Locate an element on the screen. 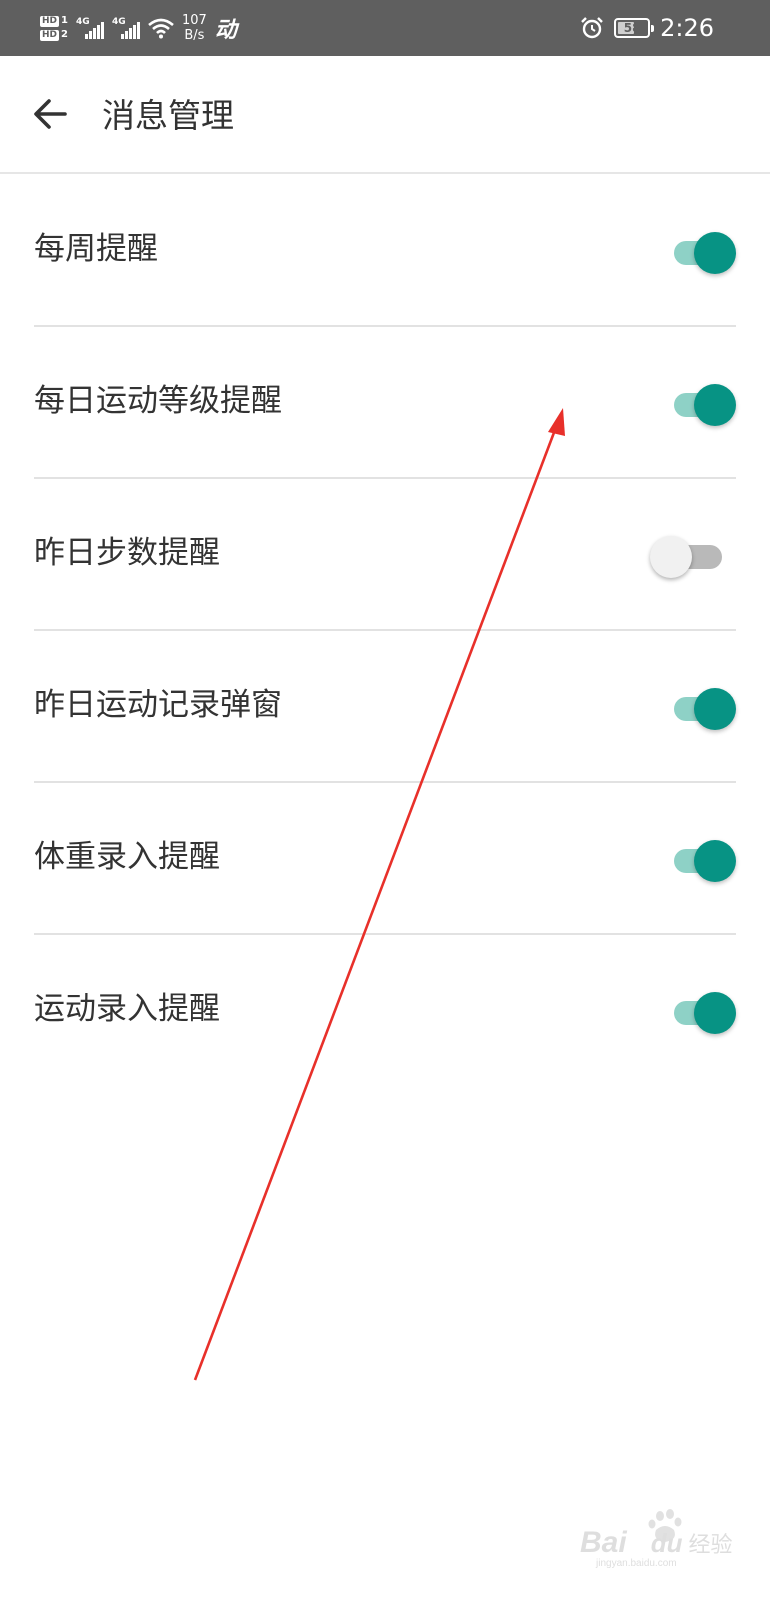 Image resolution: width=770 pixels, height=1600 pixels. sim2-hd-icon: HD 2 is located at coordinates (54, 35).